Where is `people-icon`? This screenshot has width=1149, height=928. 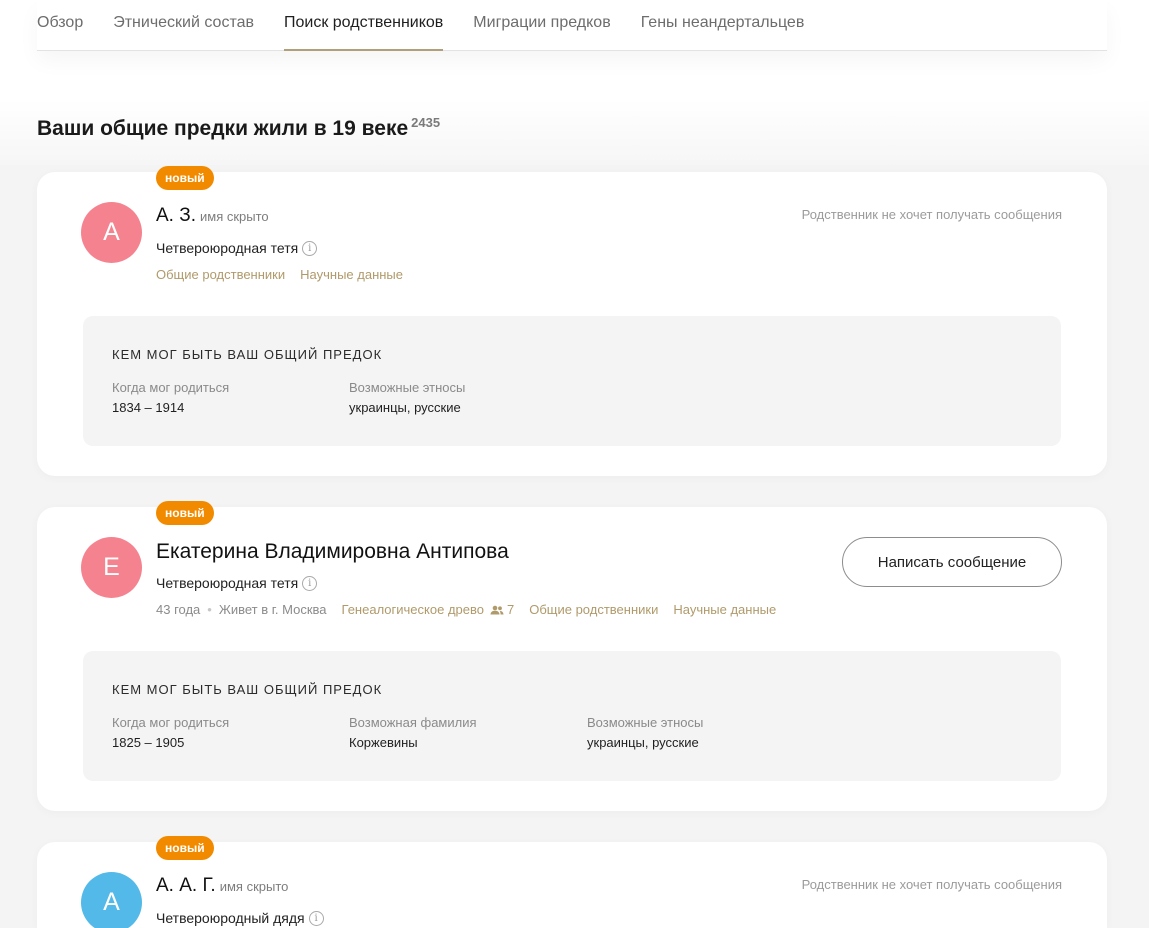
people-icon is located at coordinates (497, 609).